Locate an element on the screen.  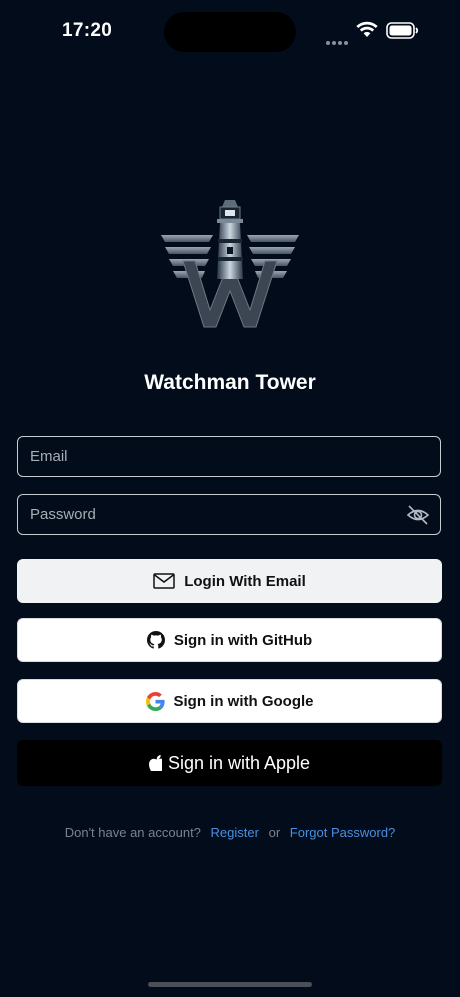
email-field is located at coordinates (229, 456).